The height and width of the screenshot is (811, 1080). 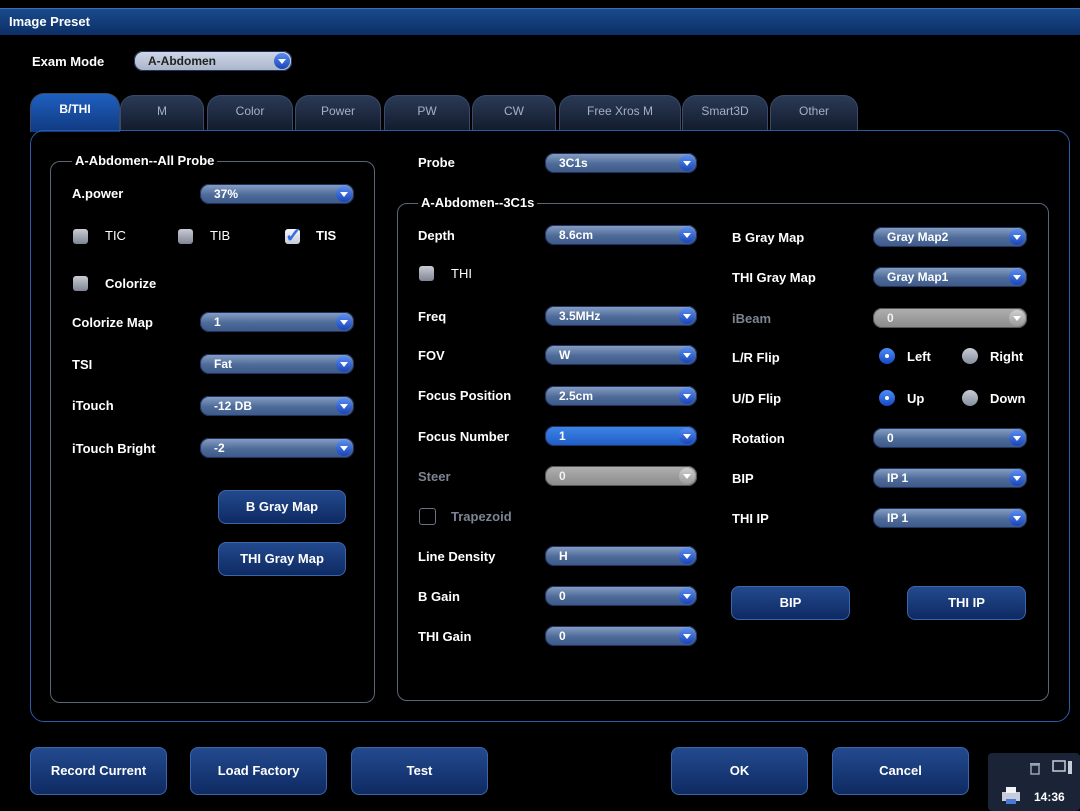 I want to click on ibeam-select: 0, so click(x=950, y=318).